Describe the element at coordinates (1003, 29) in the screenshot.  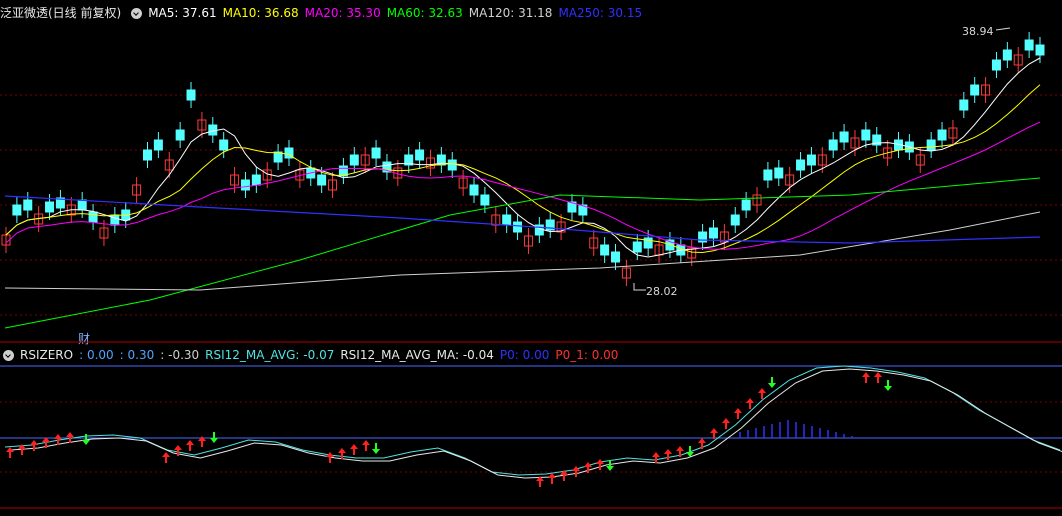
I see `high-pointer` at that location.